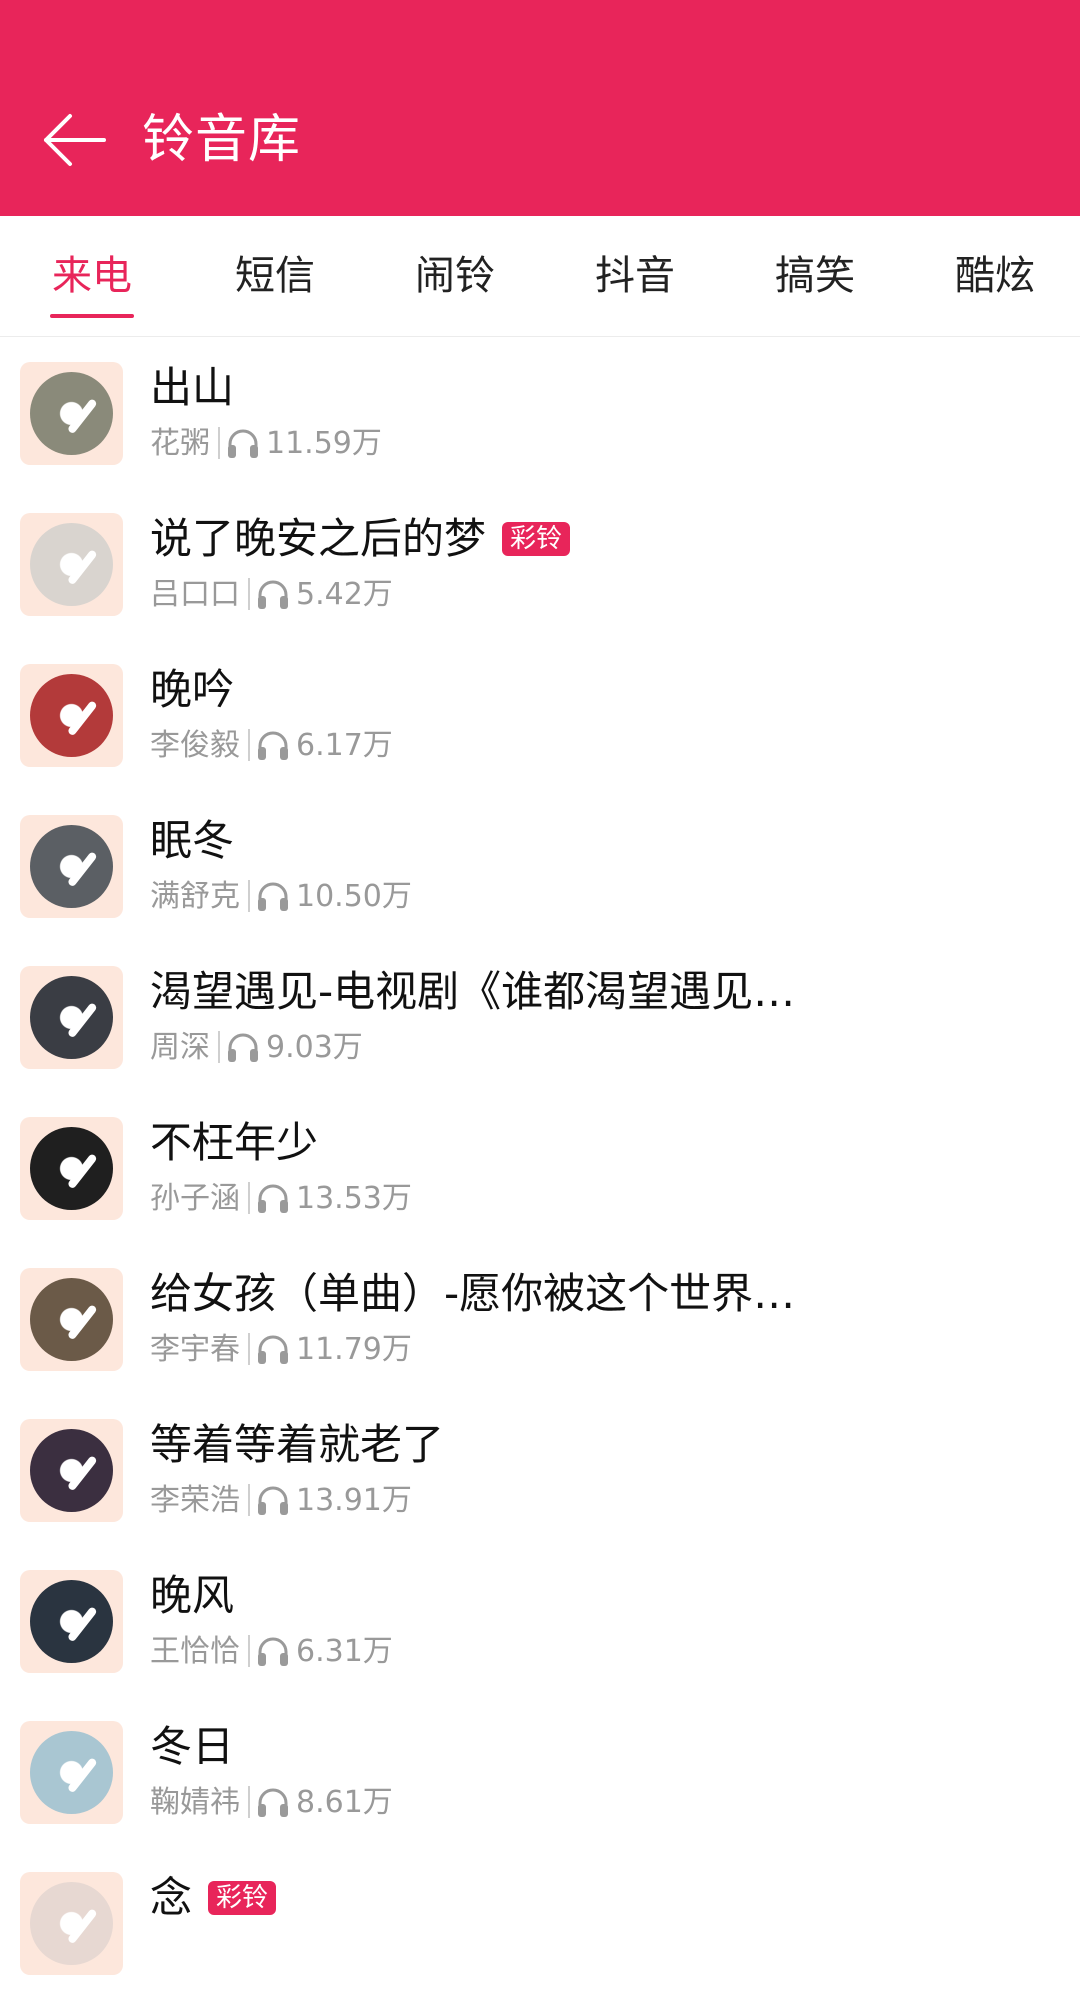 The height and width of the screenshot is (1999, 1080). Describe the element at coordinates (297, 1445) in the screenshot. I see `song-title: 等着等着就老了` at that location.